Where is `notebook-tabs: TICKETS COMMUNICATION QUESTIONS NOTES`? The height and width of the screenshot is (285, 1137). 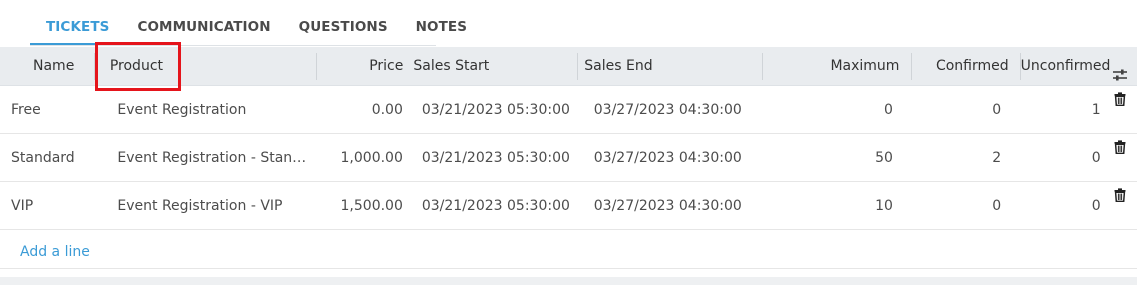
notebook-tabs: TICKETS COMMUNICATION QUESTIONS NOTES is located at coordinates (248, 23).